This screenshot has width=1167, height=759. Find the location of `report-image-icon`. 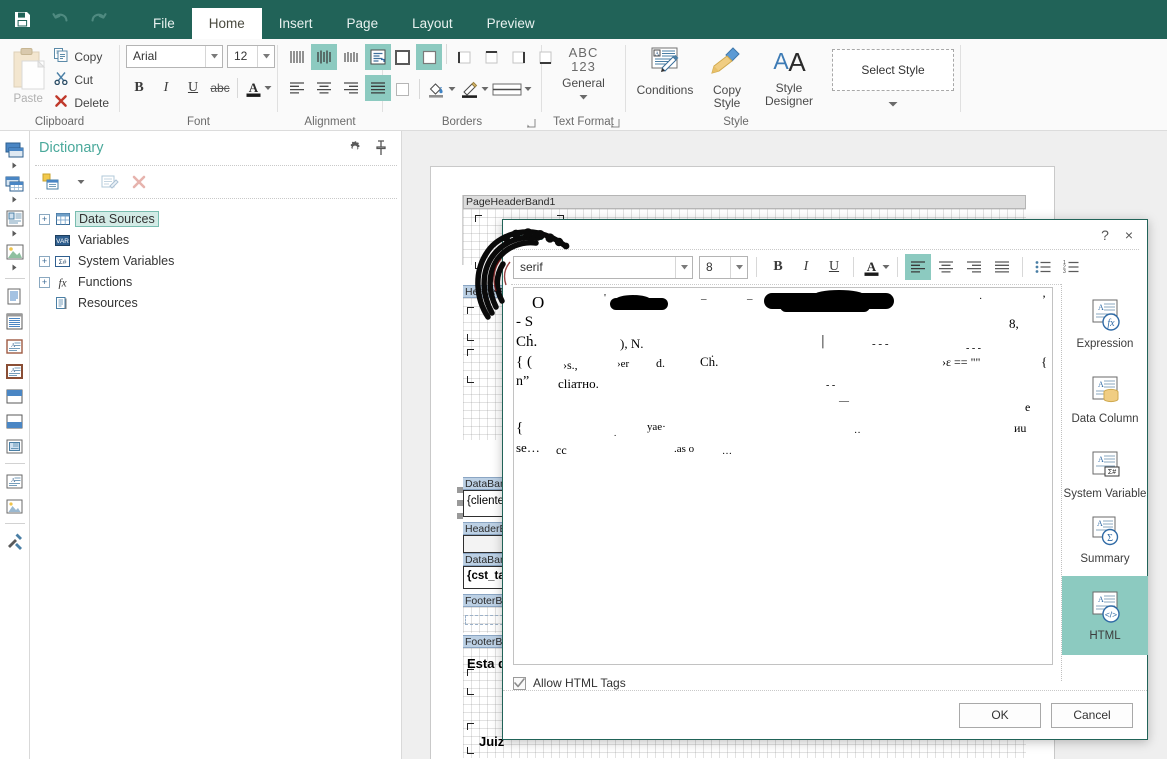

report-image-icon is located at coordinates (15, 252).